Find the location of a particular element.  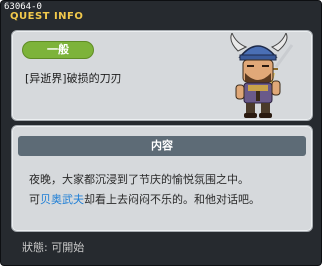

quest-category-badge: 一般 is located at coordinates (58, 50).